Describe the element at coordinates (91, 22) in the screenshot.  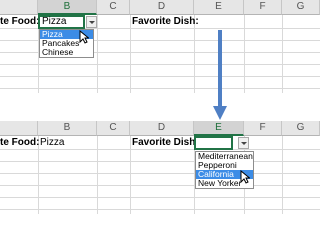
I see `food-dropdown-button` at that location.